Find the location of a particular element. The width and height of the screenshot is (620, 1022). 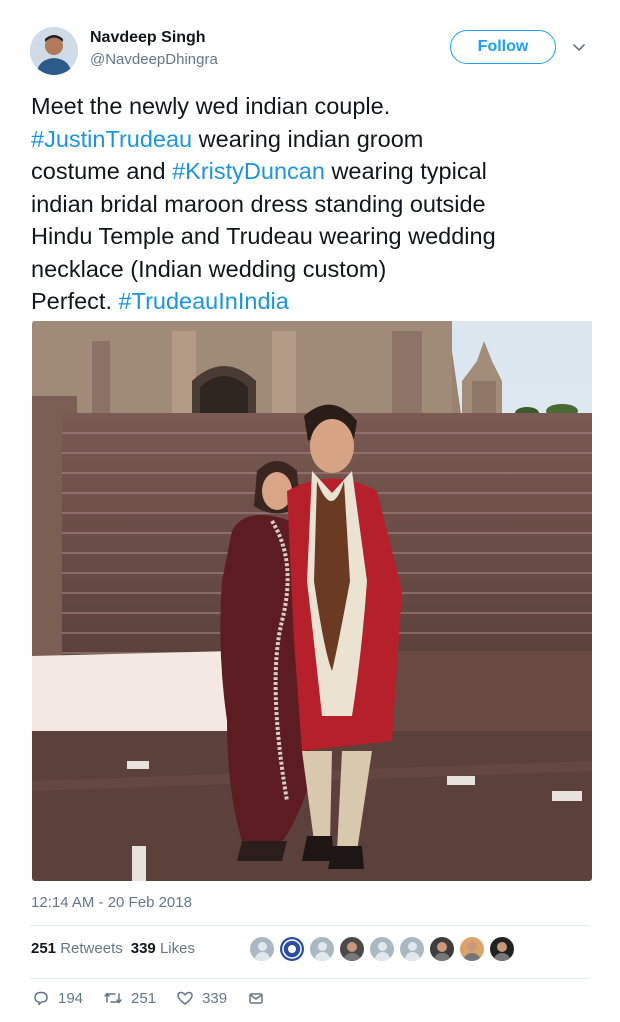

tweet-text-segment: costume and is located at coordinates (102, 171).